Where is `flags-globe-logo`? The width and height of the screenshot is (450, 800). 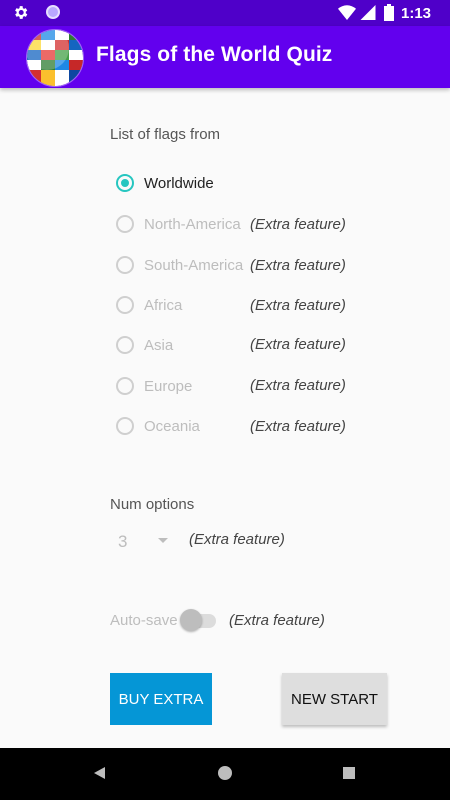 flags-globe-logo is located at coordinates (55, 58).